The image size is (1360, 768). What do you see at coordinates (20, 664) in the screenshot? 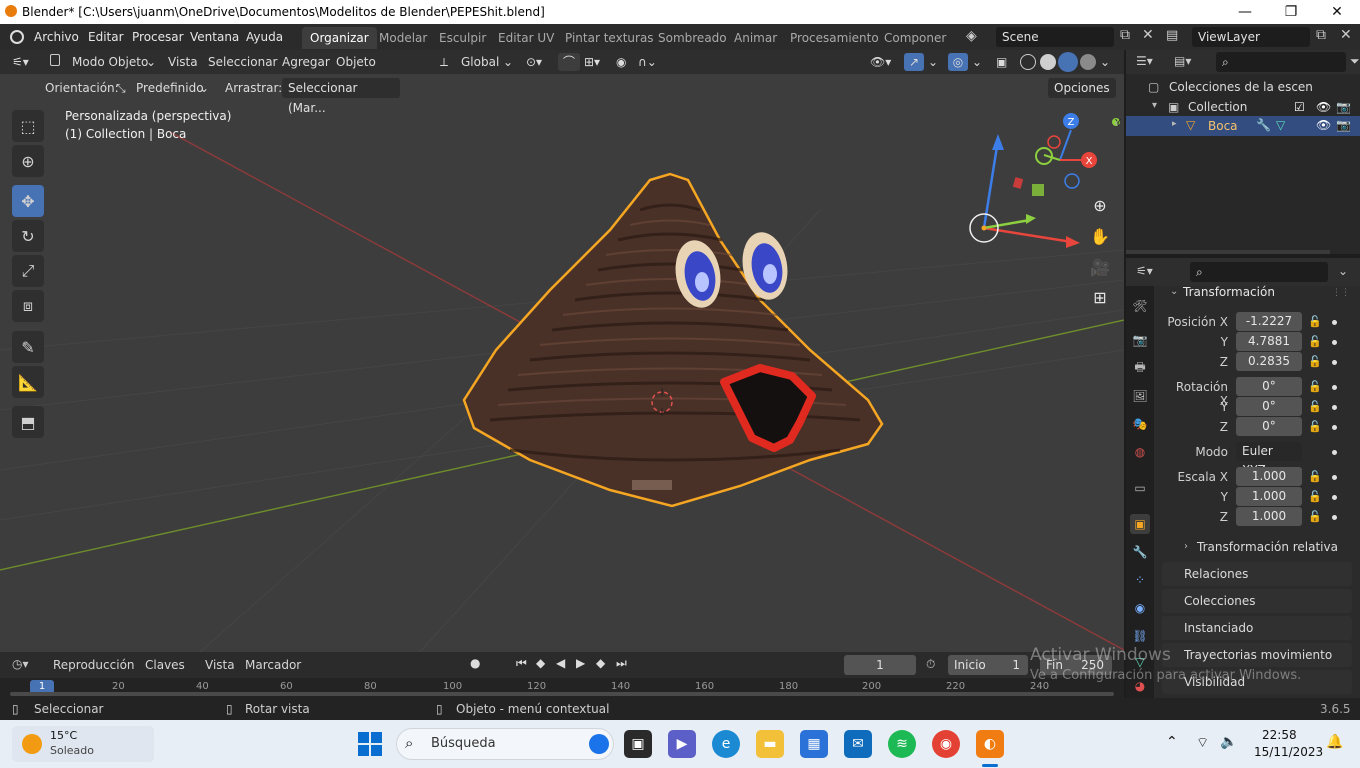
I see `timeline-editor-icon: ◷▾` at bounding box center [20, 664].